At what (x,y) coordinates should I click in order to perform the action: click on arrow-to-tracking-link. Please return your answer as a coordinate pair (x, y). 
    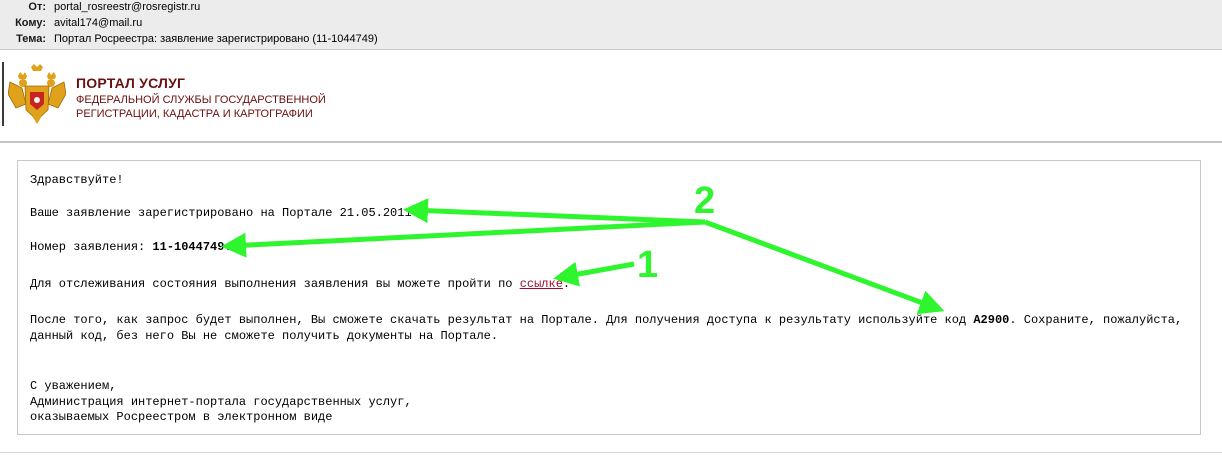
    Looking at the image, I should click on (594, 274).